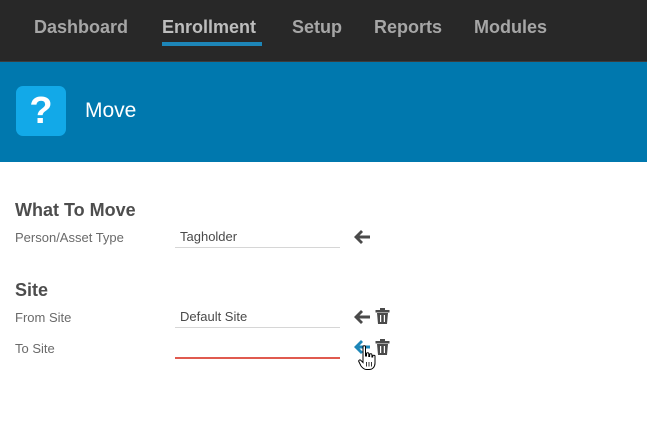  Describe the element at coordinates (209, 27) in the screenshot. I see `nav-enrollment: Enrollment` at that location.